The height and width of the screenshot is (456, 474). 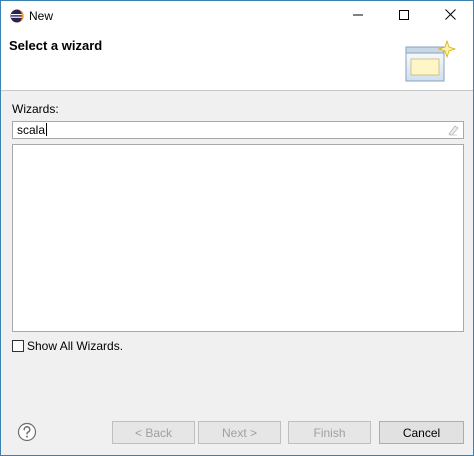 I want to click on finish-button: Finish, so click(x=329, y=432).